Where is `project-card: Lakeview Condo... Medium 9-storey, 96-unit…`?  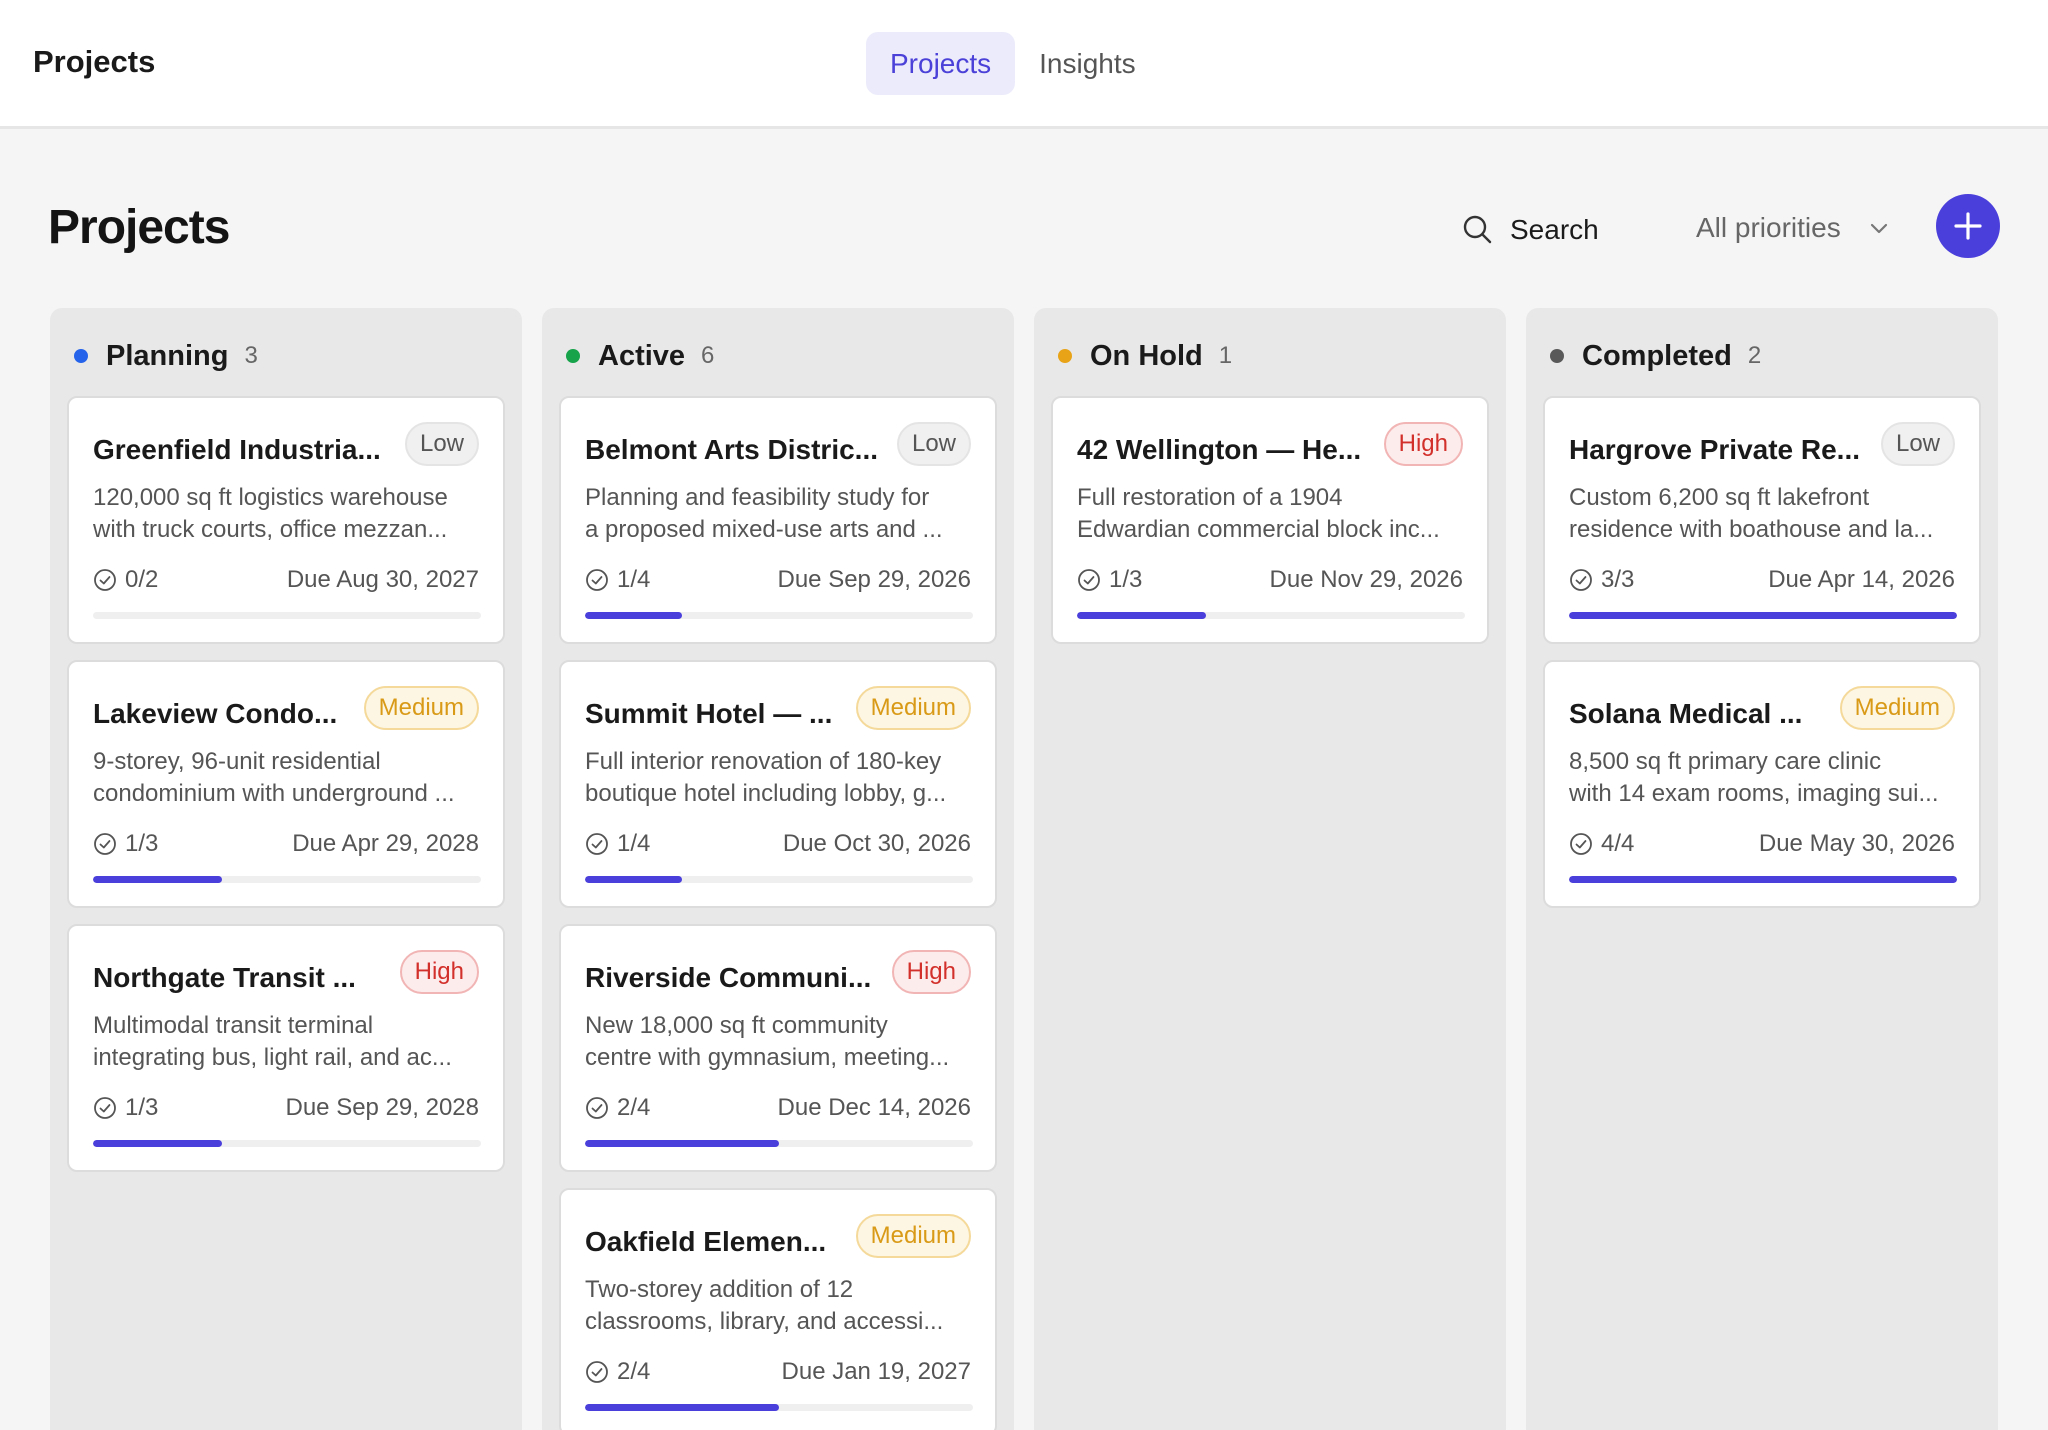
project-card: Lakeview Condo... Medium 9-storey, 96-unit… is located at coordinates (286, 784).